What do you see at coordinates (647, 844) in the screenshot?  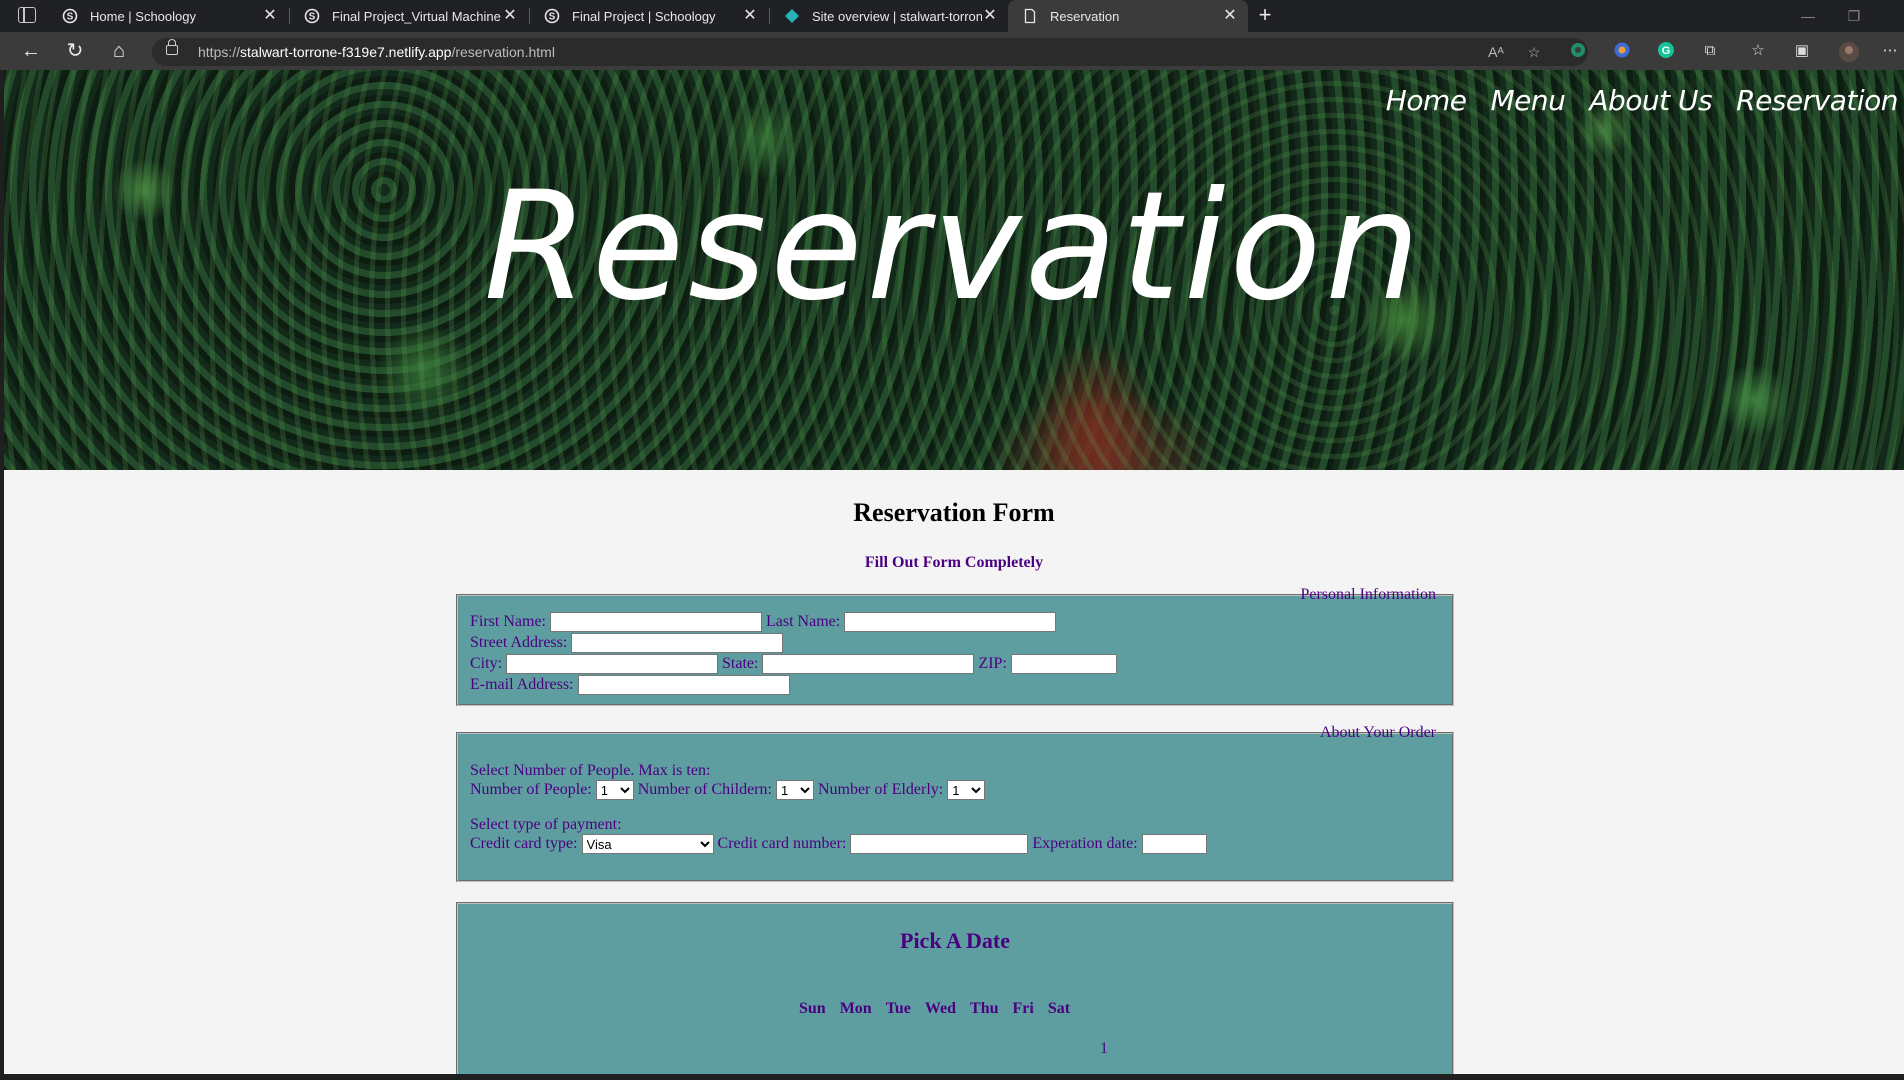 I see `card-type-select: Visa` at bounding box center [647, 844].